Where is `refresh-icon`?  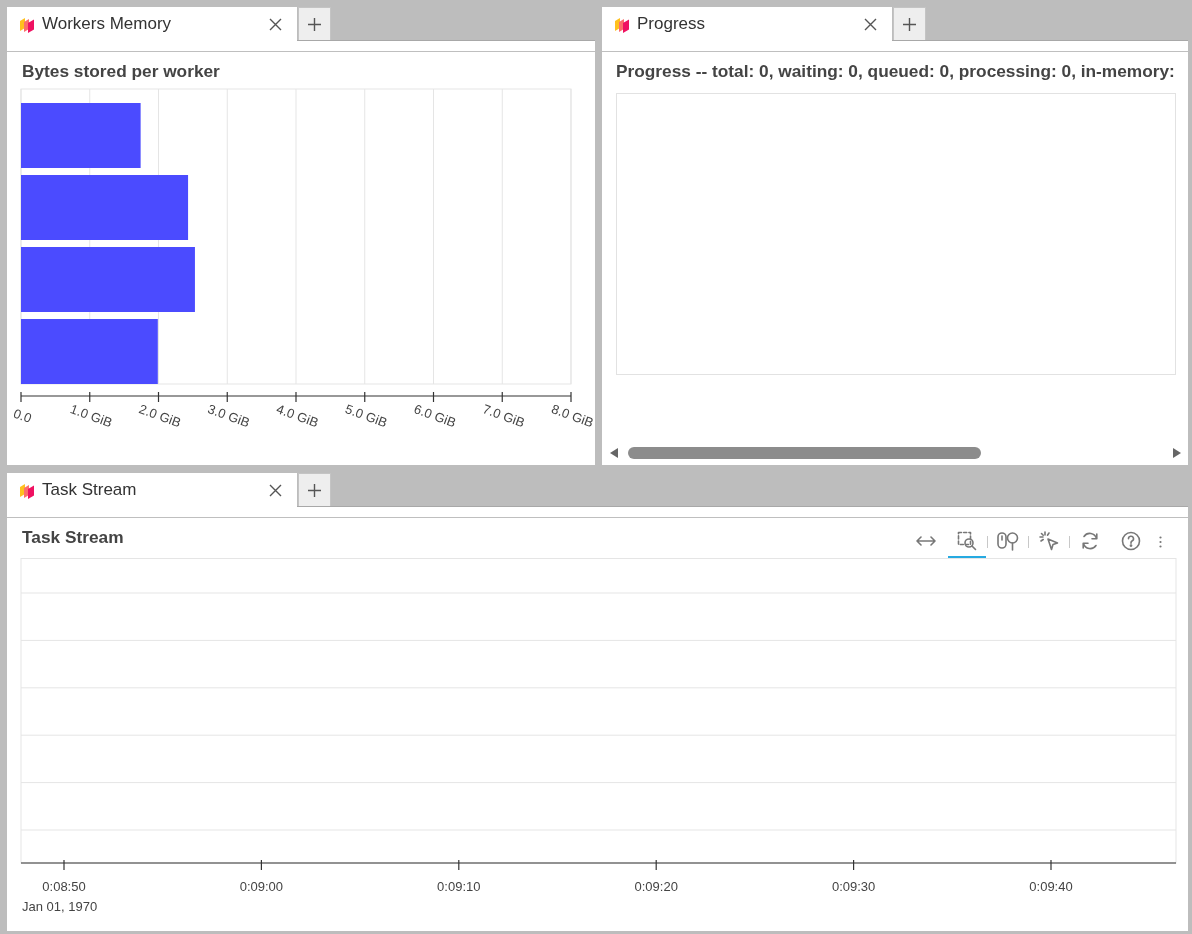 refresh-icon is located at coordinates (1089, 541).